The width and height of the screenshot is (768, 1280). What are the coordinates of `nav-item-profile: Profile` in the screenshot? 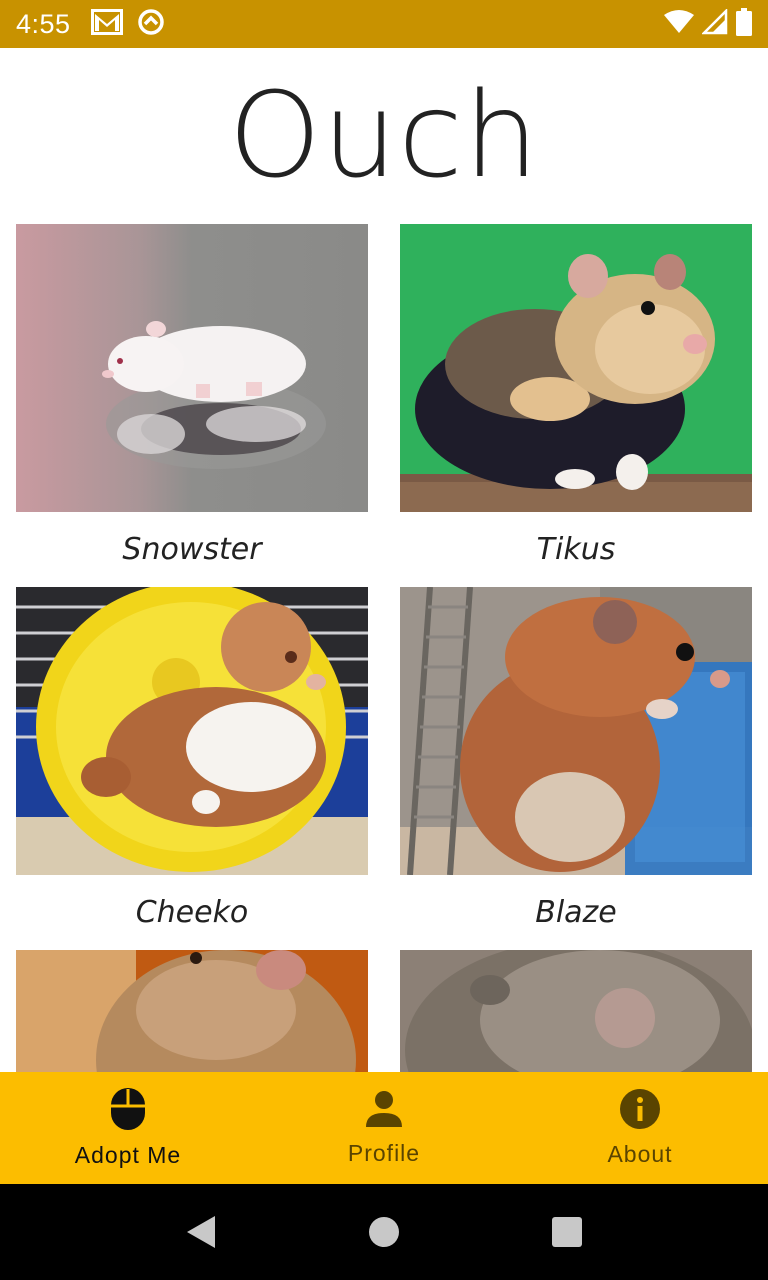 It's located at (384, 1128).